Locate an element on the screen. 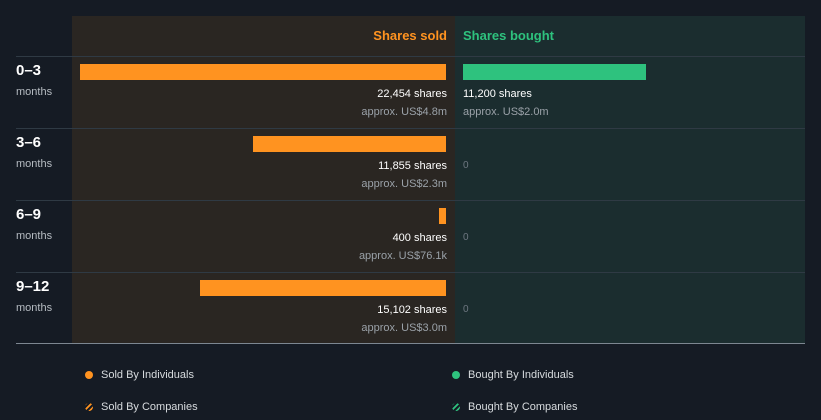  sold-value-label: approx. US$76.1k is located at coordinates (402, 256).